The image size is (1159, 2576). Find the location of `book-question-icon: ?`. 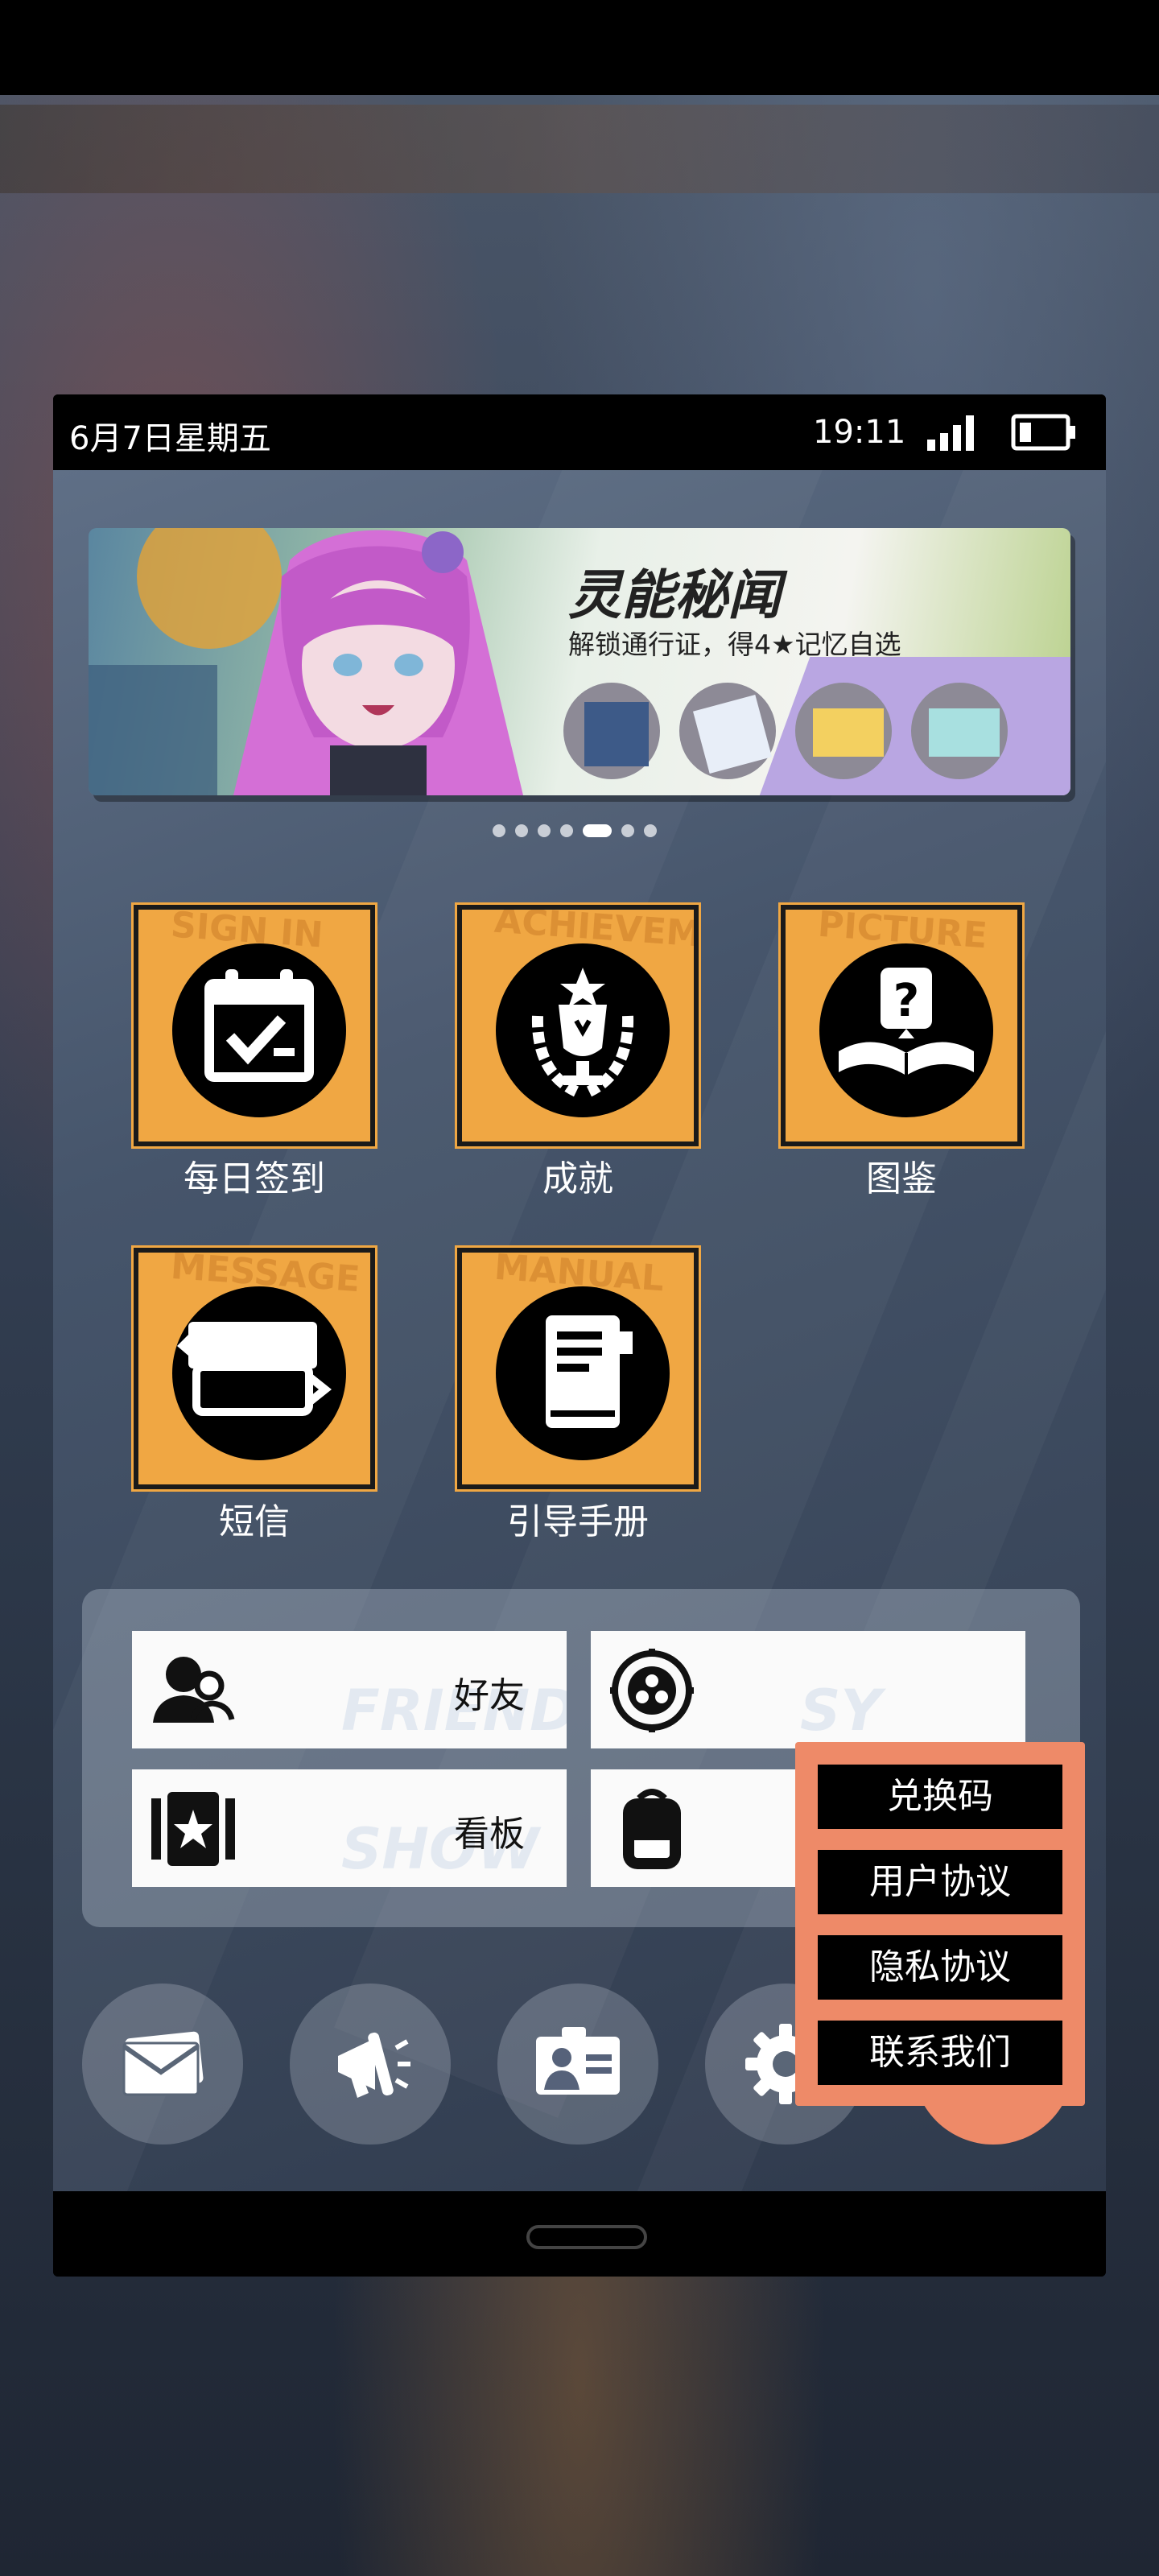

book-question-icon: ? is located at coordinates (906, 1021).